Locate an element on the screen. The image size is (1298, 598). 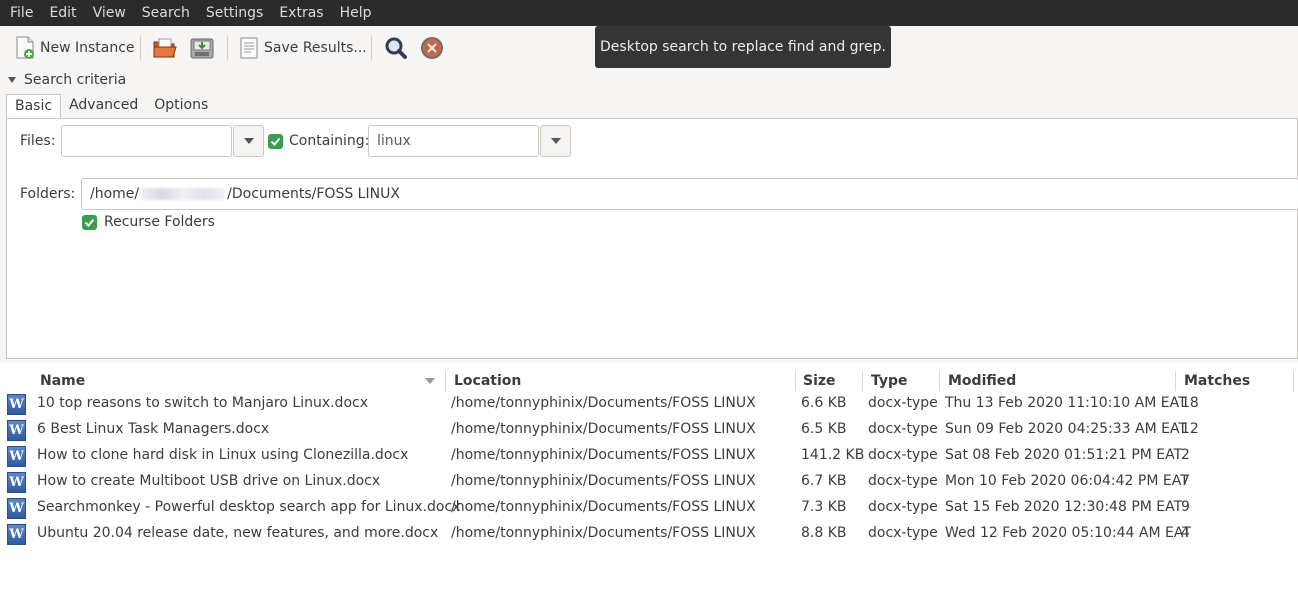
redacted-username is located at coordinates (183, 194).